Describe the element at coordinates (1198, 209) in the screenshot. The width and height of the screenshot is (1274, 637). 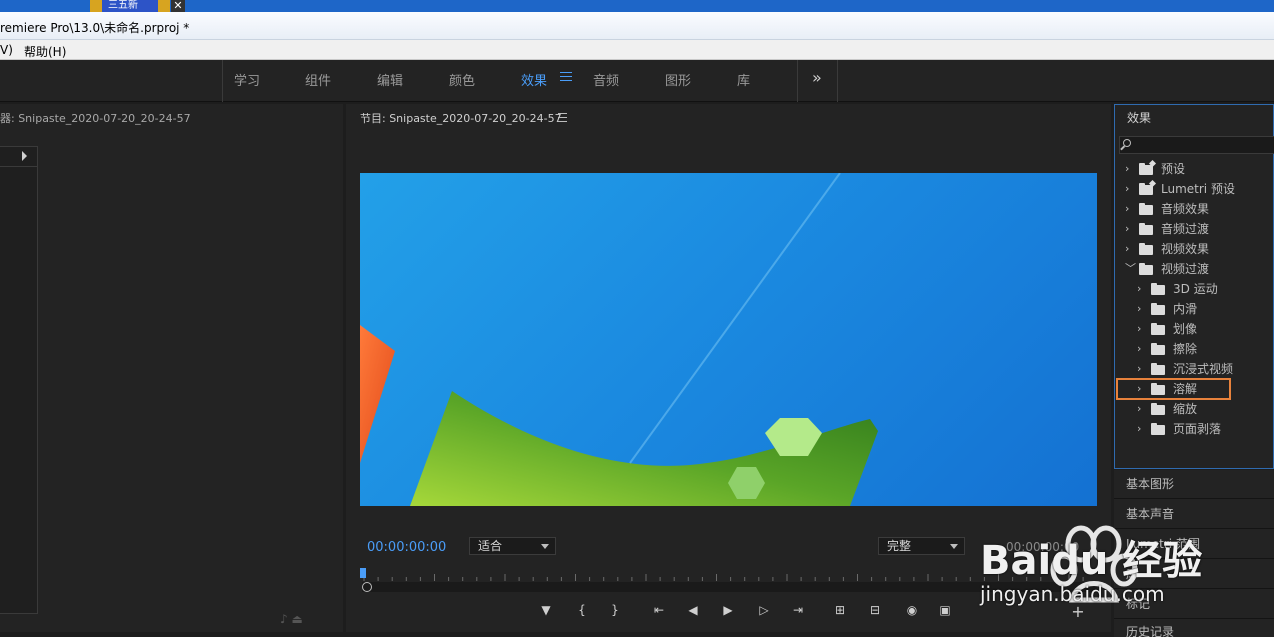
I see `effects-tree-item: › 音频效果` at that location.